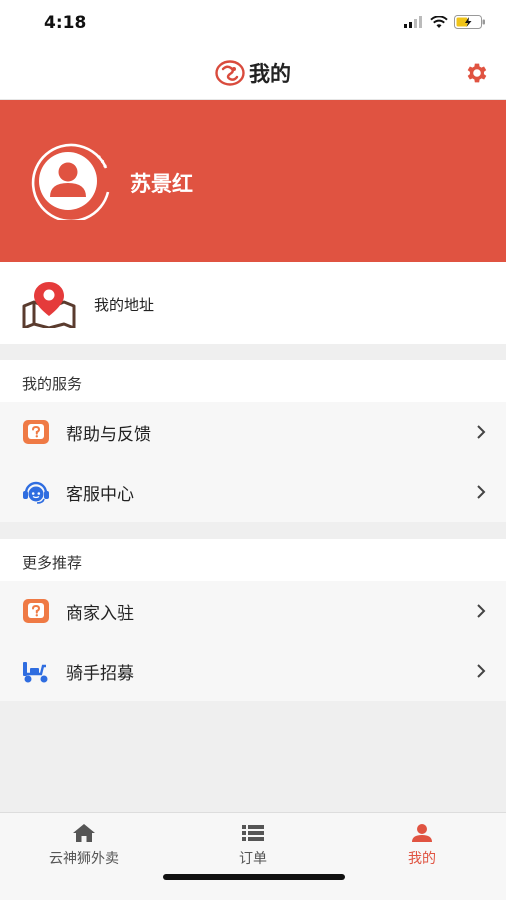 This screenshot has width=506, height=900. I want to click on brand-logo-icon, so click(230, 73).